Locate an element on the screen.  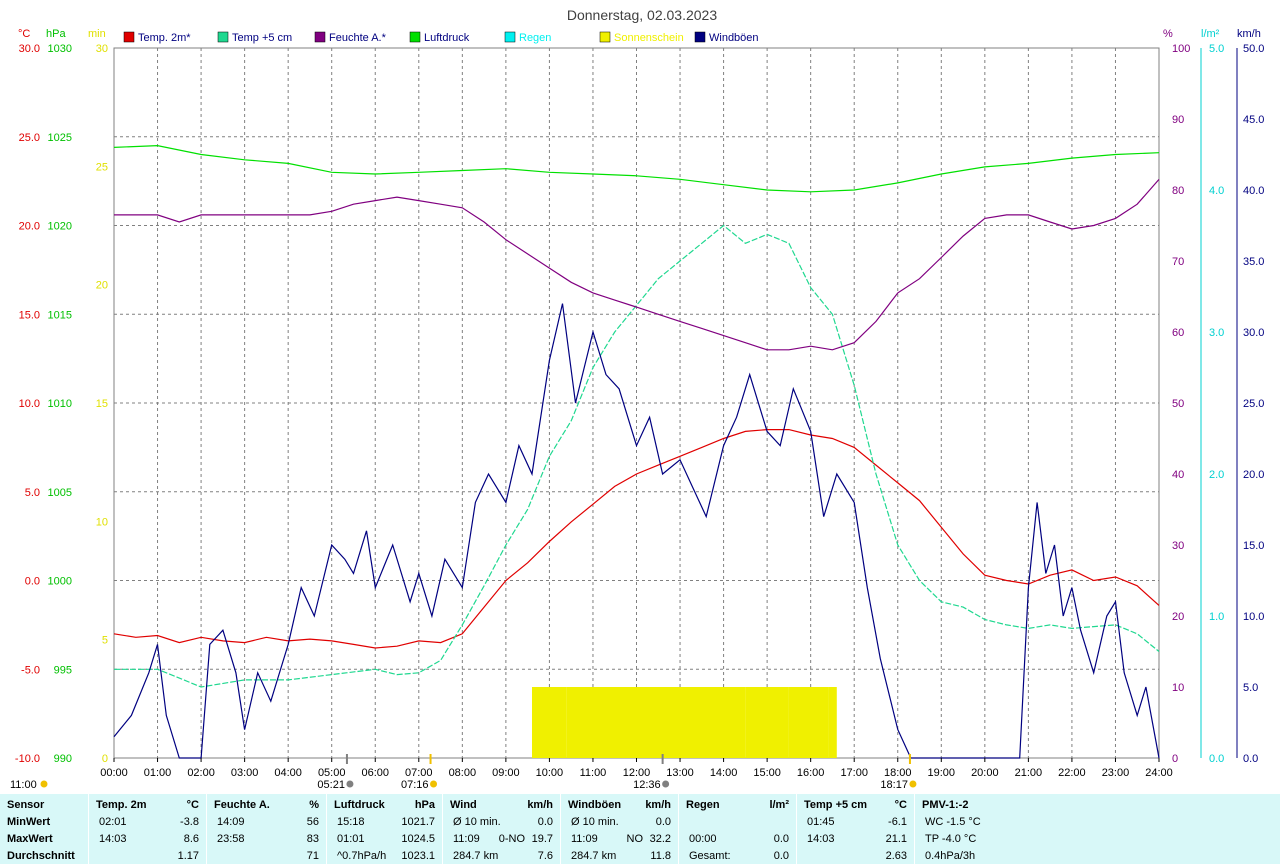
footer-cell-label: Ø 10 min. is located at coordinates (477, 822).